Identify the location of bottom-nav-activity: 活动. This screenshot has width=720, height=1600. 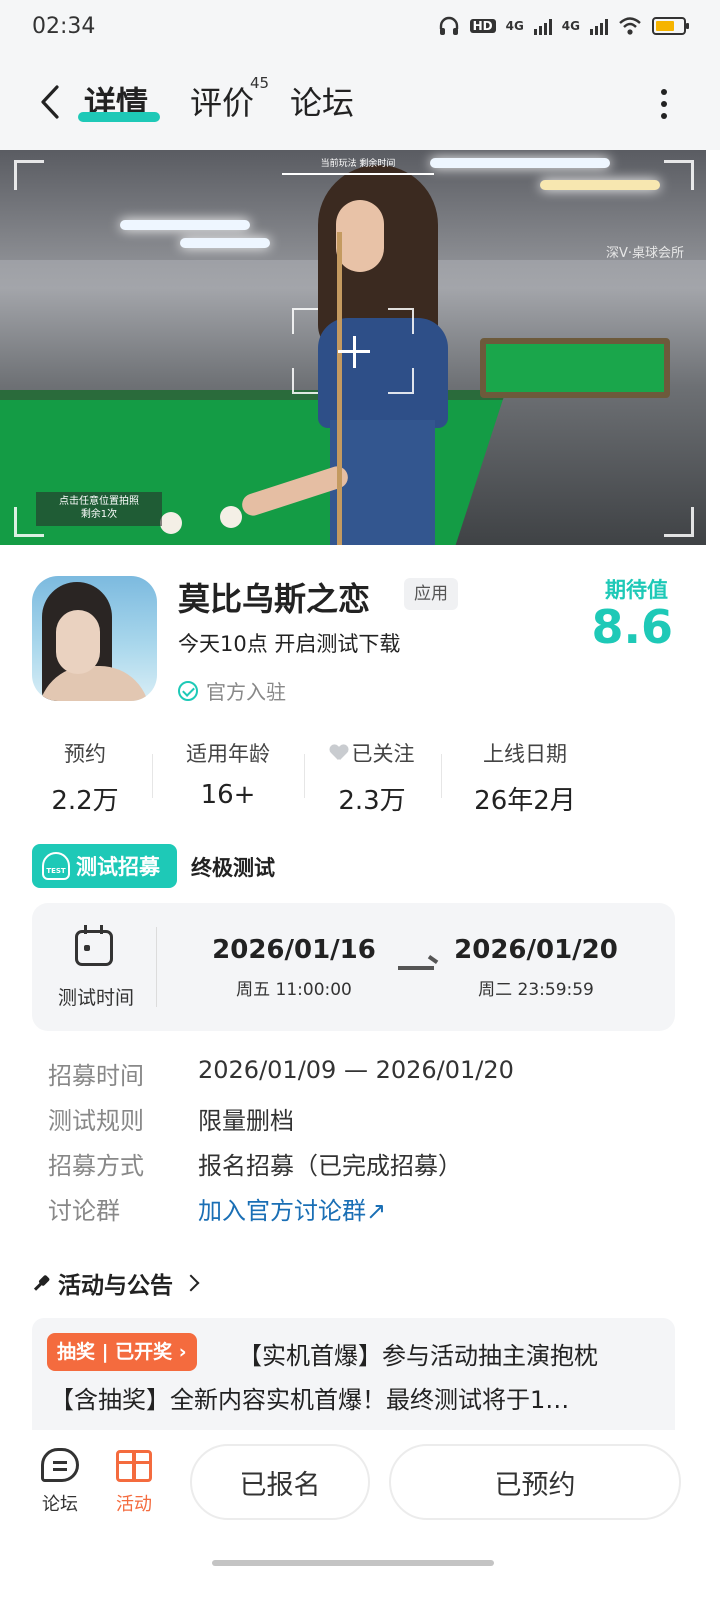
(134, 1482).